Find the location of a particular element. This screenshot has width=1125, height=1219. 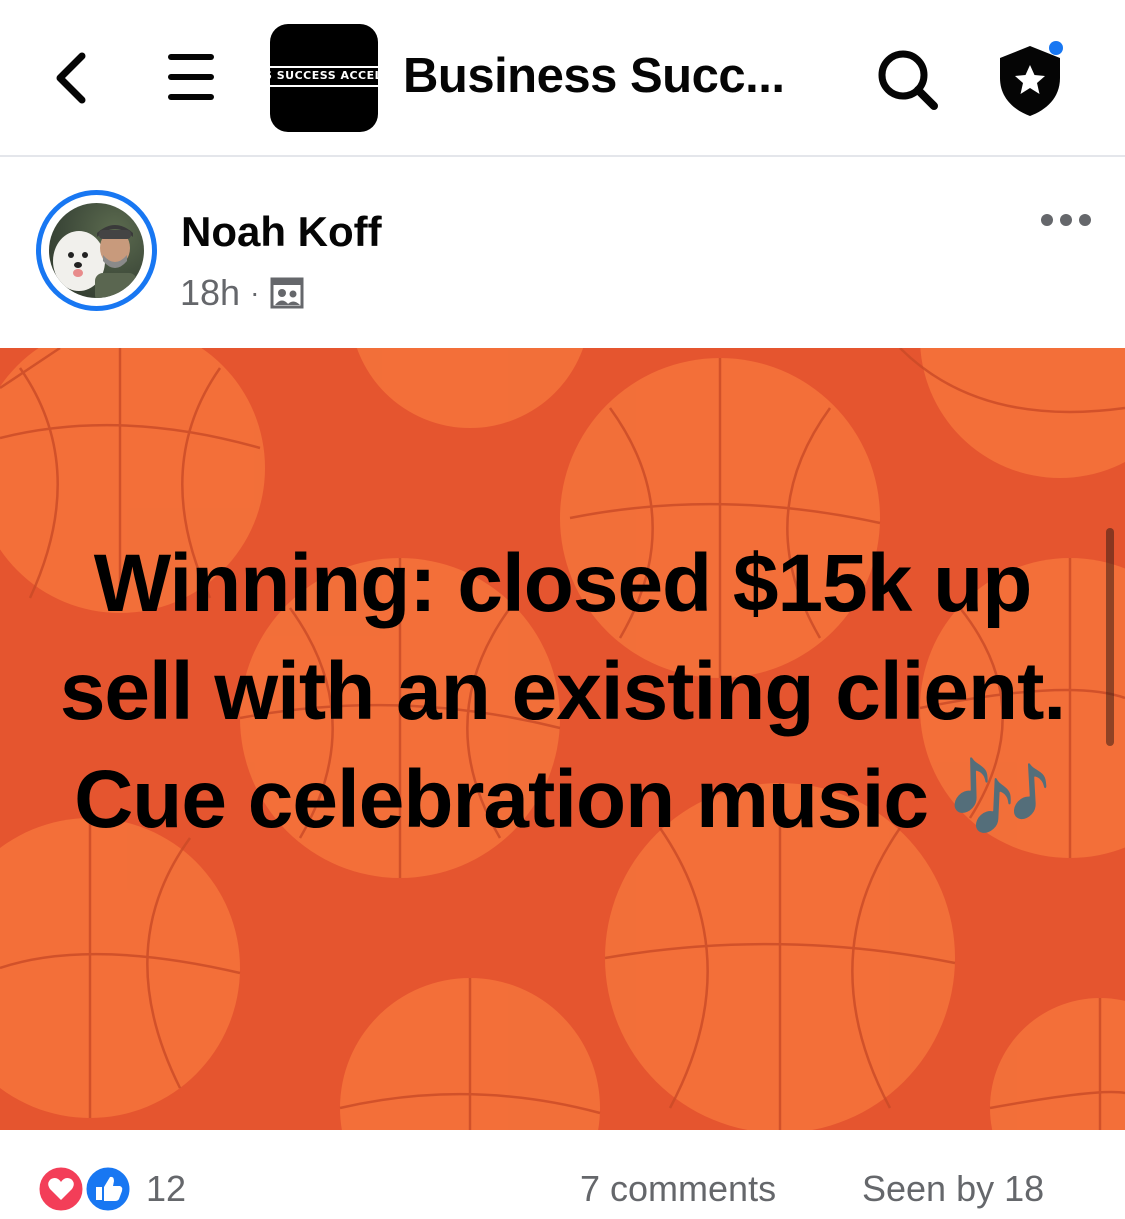

post-options-button is located at coordinates (1066, 220).